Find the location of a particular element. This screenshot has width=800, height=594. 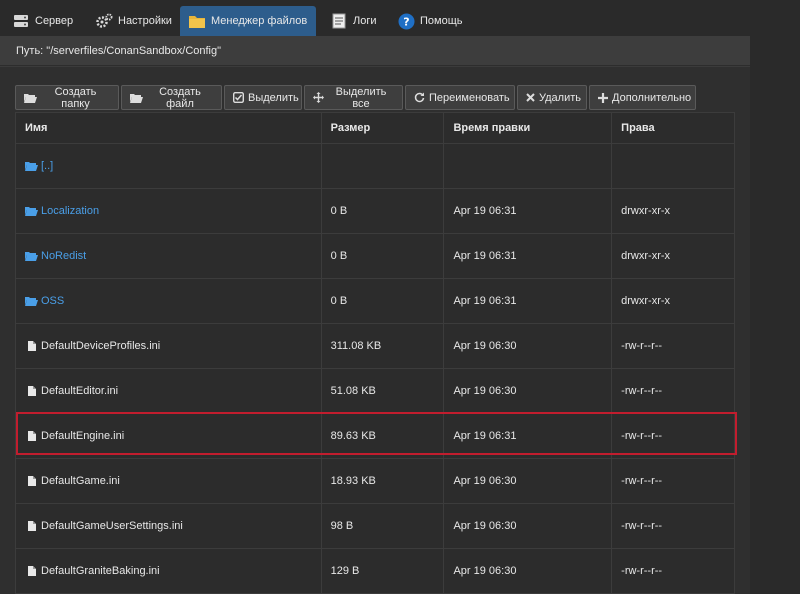

cell-name: DefaultGraniteBaking.ini is located at coordinates (168, 571).